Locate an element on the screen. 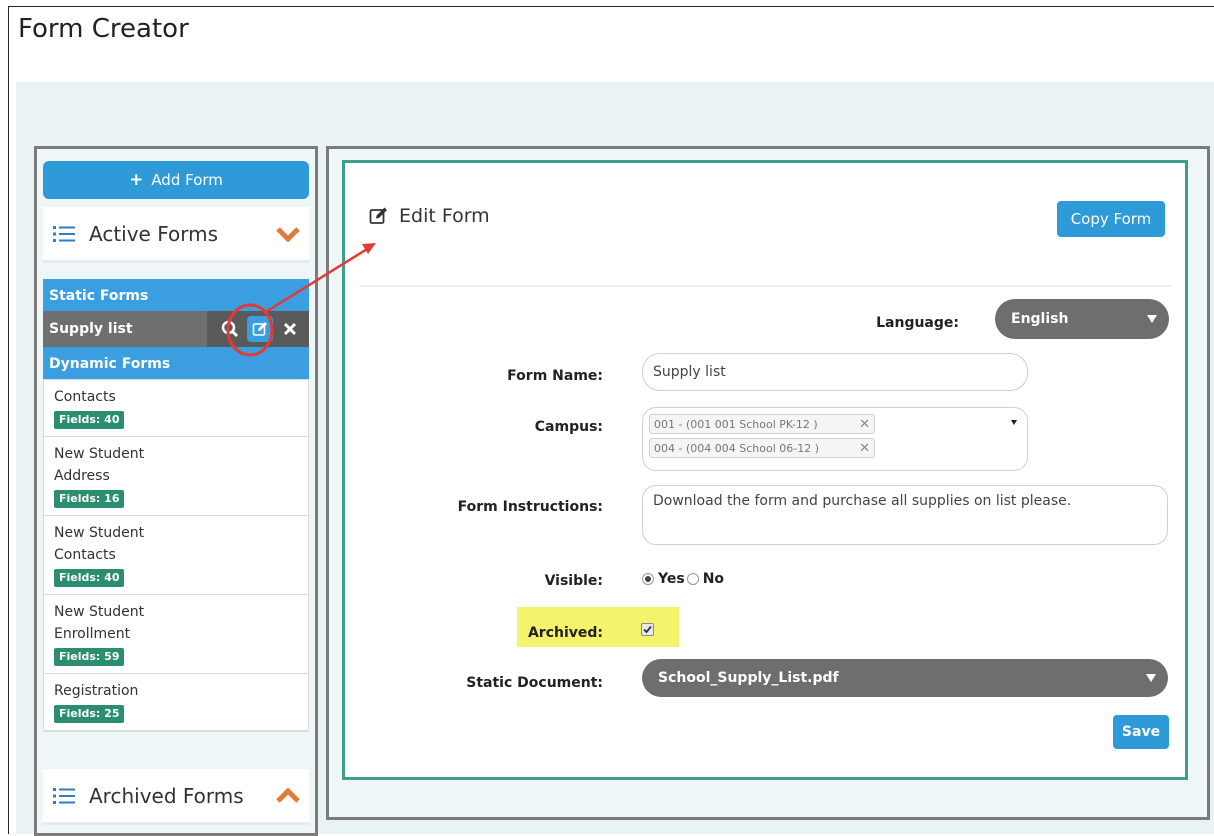 The height and width of the screenshot is (836, 1214). visible-label: Visible: is located at coordinates (573, 581).